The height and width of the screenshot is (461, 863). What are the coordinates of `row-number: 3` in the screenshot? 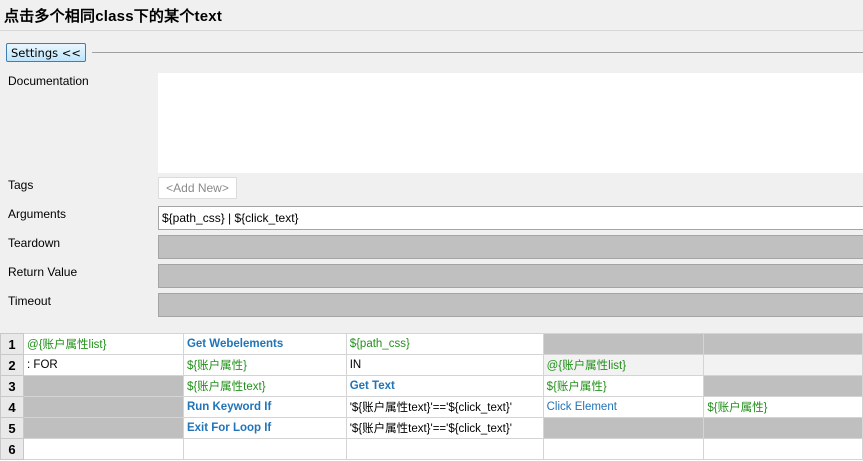 It's located at (12, 386).